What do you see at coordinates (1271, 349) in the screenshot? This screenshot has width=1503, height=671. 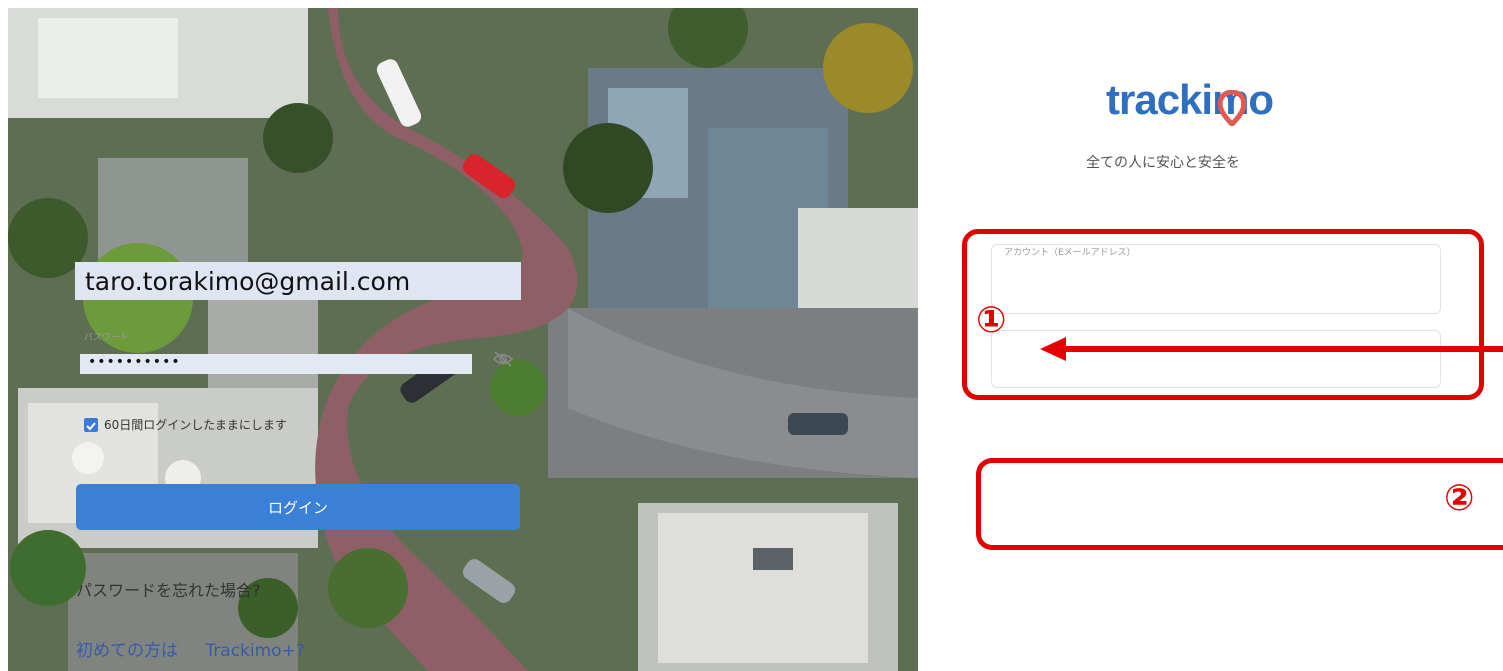 I see `annotation-arrow-icon` at bounding box center [1271, 349].